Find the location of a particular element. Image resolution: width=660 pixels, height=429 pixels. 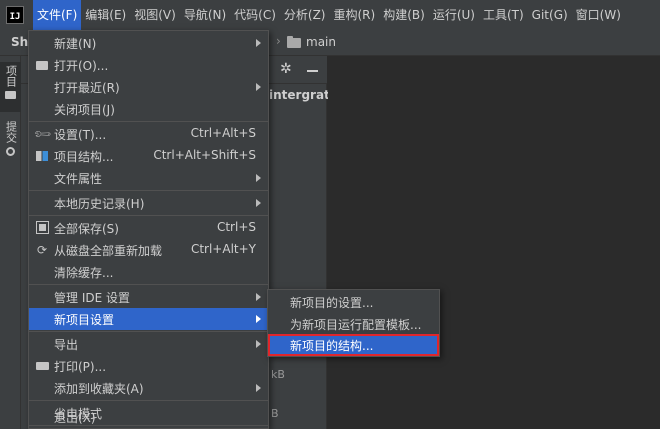

menu-item-shortcut: Ctrl+Alt+Y is located at coordinates (223, 249).